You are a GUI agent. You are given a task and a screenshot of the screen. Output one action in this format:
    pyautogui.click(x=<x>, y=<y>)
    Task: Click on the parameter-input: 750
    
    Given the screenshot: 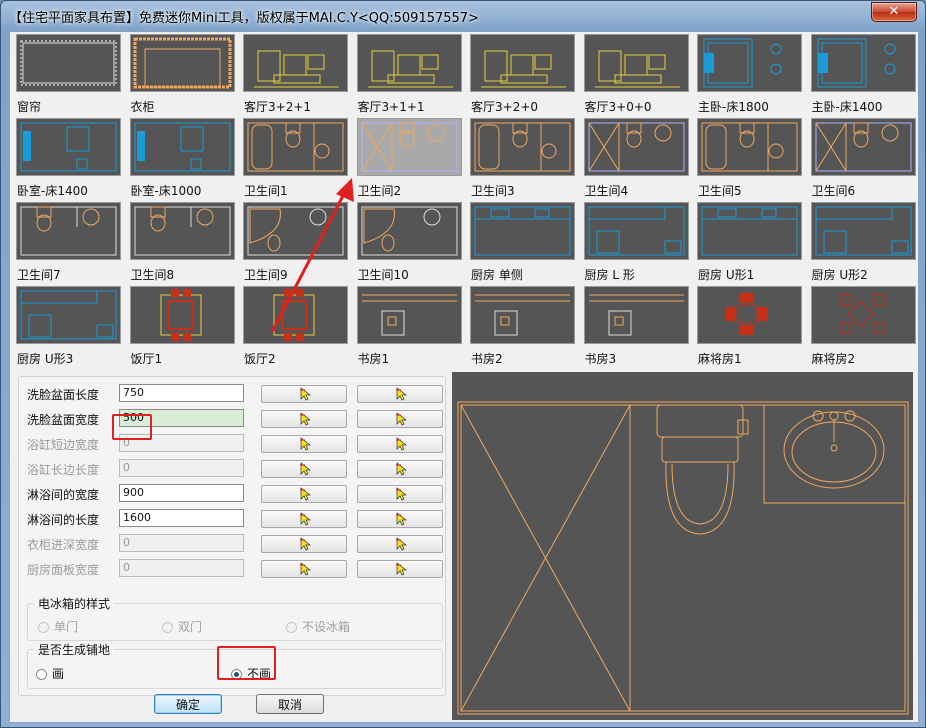 What is the action you would take?
    pyautogui.click(x=181, y=393)
    